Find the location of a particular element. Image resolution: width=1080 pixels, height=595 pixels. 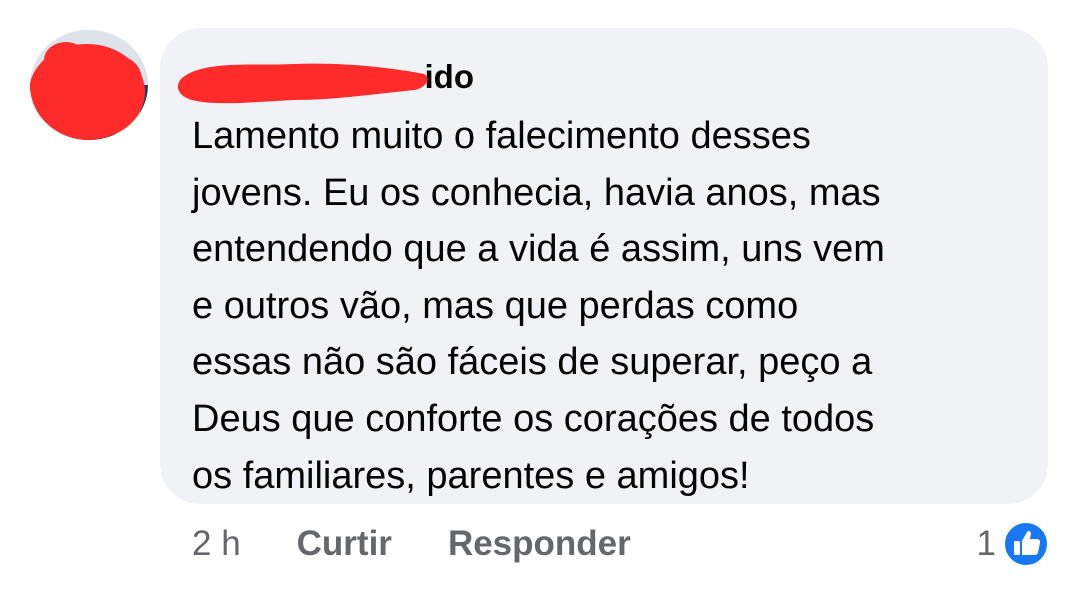

avatar is located at coordinates (89, 85).